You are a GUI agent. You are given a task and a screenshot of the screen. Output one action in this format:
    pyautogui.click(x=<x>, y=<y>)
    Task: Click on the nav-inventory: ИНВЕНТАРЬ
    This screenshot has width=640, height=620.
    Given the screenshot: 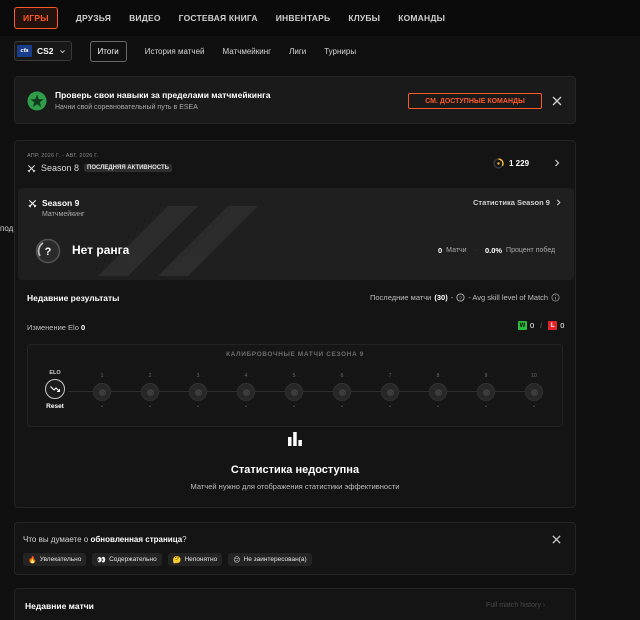 What is the action you would take?
    pyautogui.click(x=303, y=18)
    